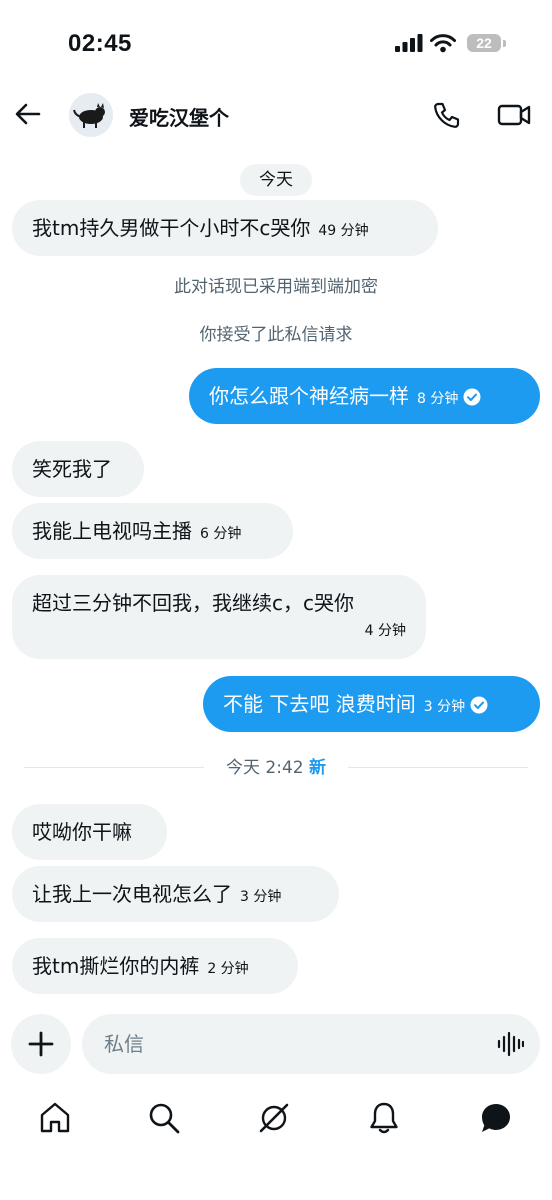  I want to click on message-bubble-out: 你怎么跟个神经病一样 8 分钟, so click(364, 396).